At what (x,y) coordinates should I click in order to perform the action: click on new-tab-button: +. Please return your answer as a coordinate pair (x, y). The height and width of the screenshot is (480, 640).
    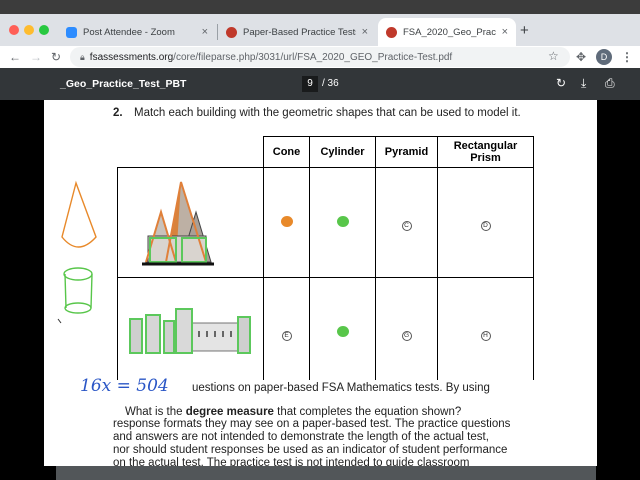
    Looking at the image, I should click on (524, 30).